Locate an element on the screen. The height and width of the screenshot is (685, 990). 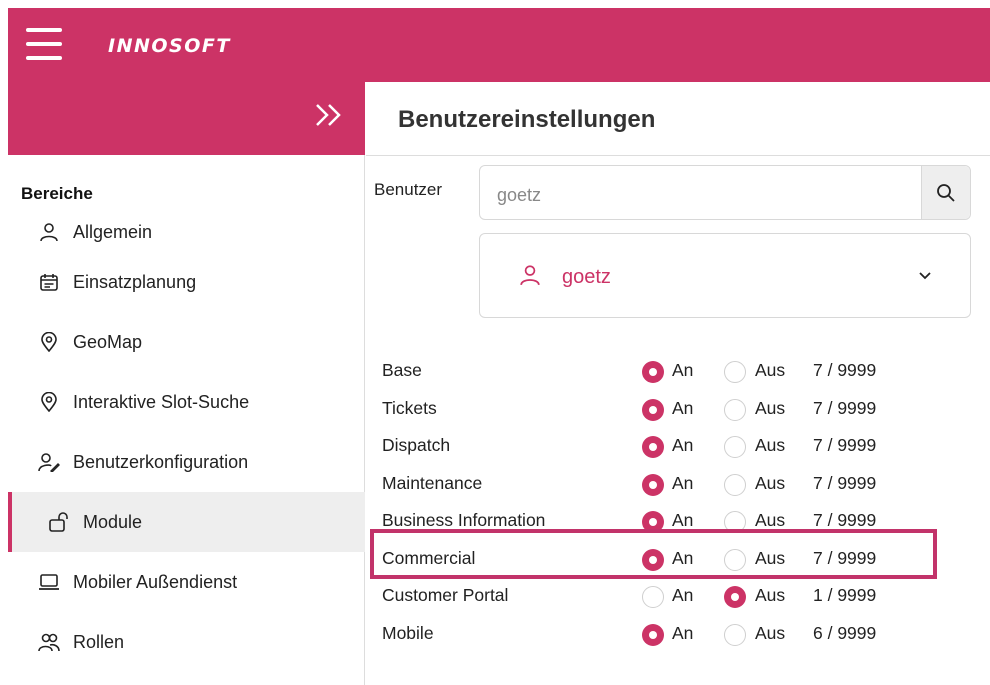
sidebar-item-interaktive-slot-suche: Interaktive Slot-Suche is located at coordinates (186, 402).